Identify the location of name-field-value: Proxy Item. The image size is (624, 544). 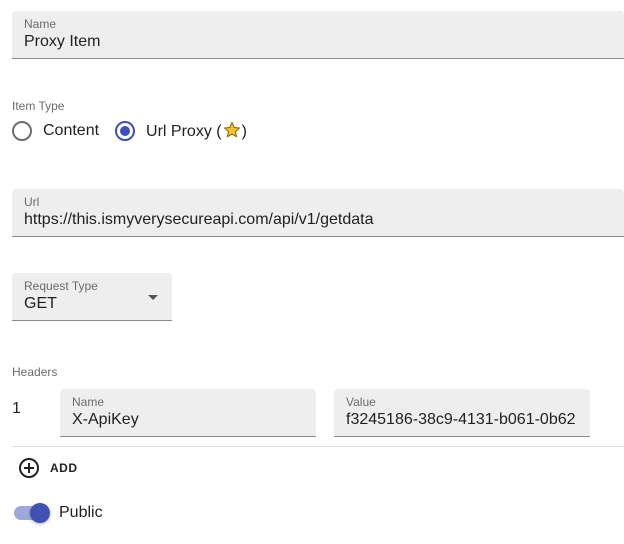
(62, 41).